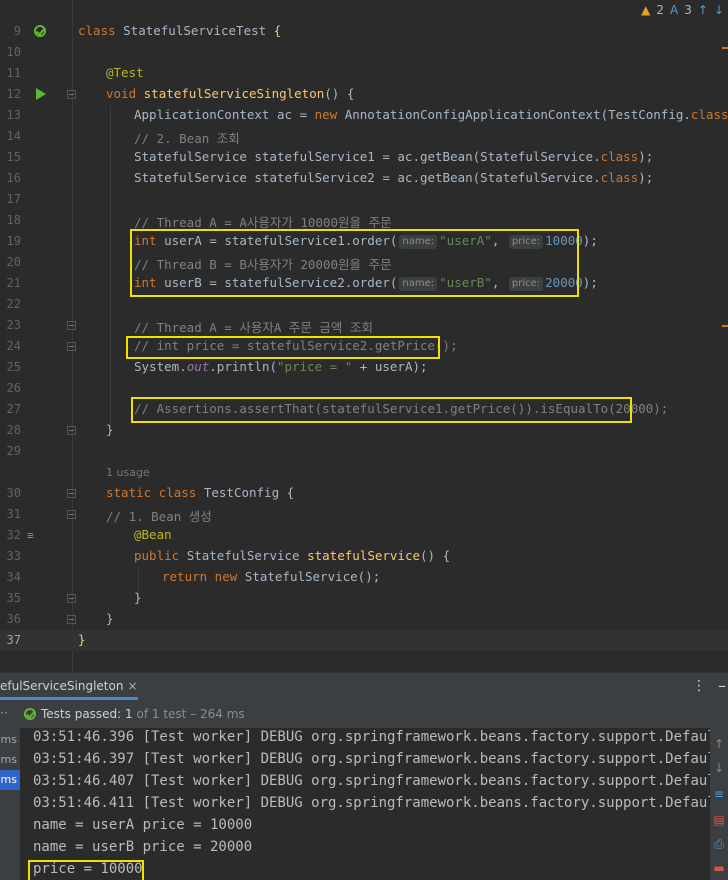 The height and width of the screenshot is (880, 728). What do you see at coordinates (128, 472) in the screenshot?
I see `usage-hint: 1 usage` at bounding box center [128, 472].